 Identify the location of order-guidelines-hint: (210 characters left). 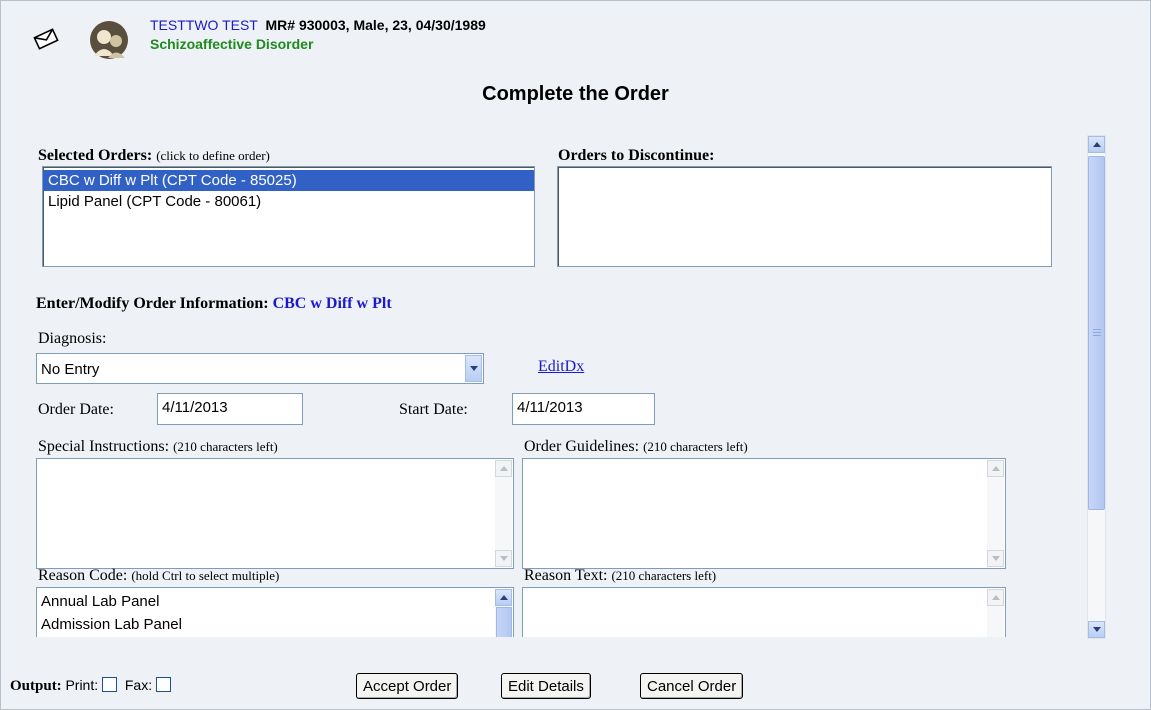
(695, 446).